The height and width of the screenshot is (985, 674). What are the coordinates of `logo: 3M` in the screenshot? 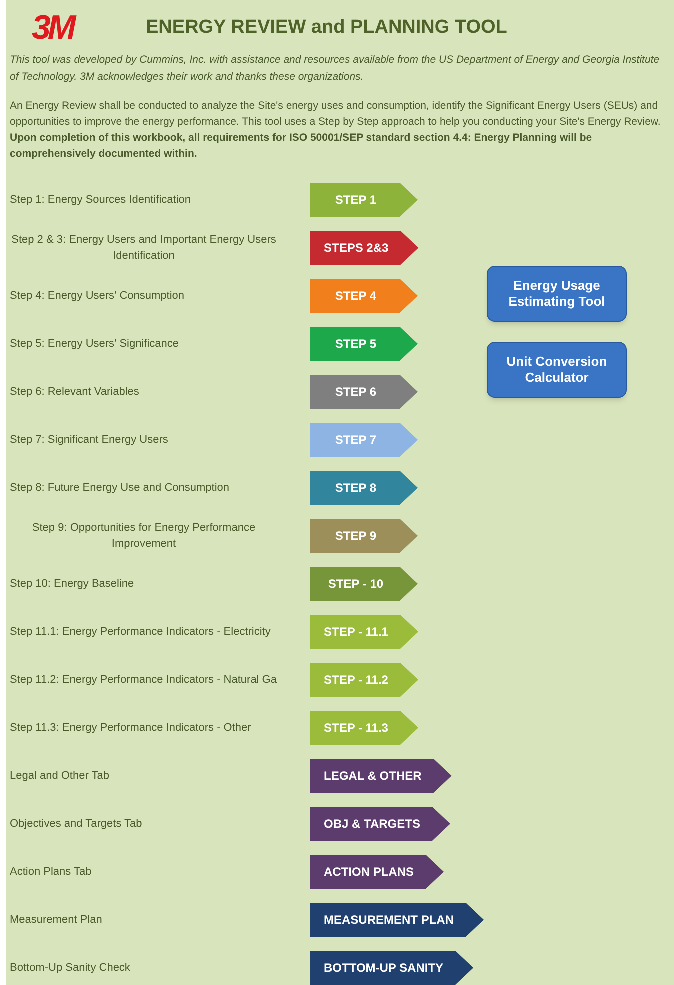 It's located at (54, 28).